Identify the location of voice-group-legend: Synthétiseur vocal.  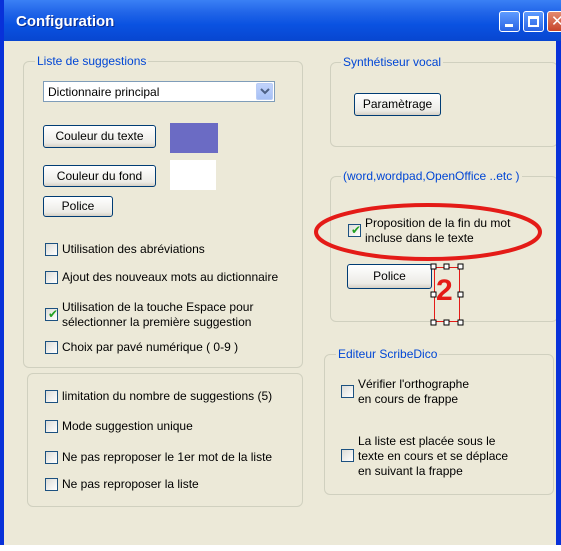
(392, 62).